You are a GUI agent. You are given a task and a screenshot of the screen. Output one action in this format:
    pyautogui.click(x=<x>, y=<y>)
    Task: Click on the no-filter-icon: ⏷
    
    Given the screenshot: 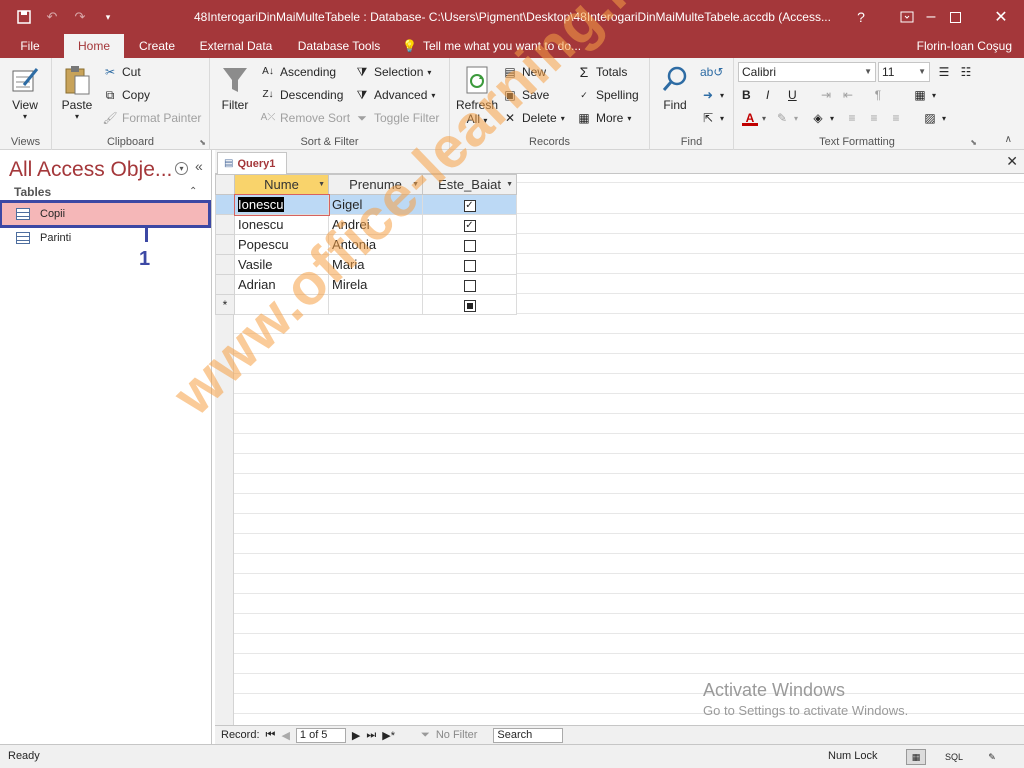 What is the action you would take?
    pyautogui.click(x=425, y=735)
    